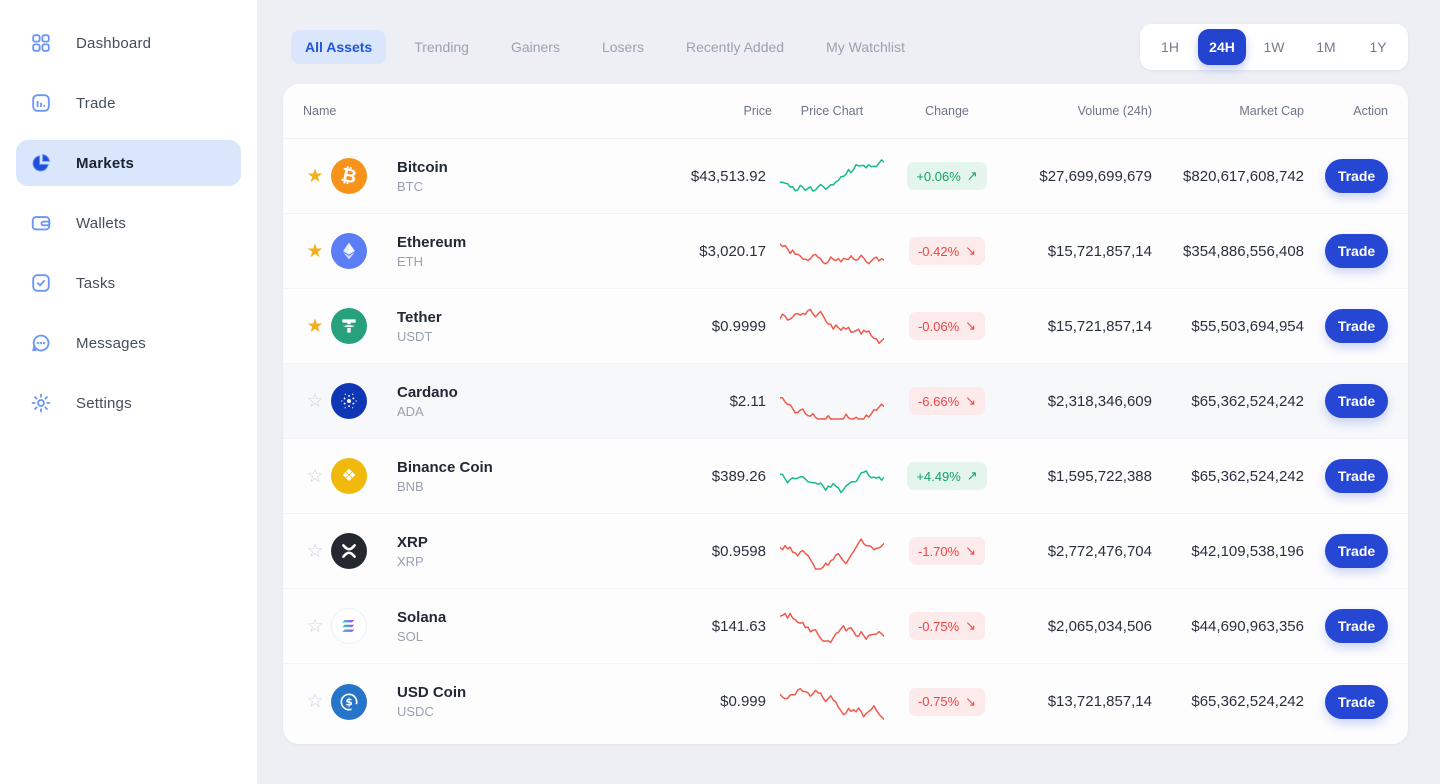 This screenshot has height=784, width=1440. Describe the element at coordinates (41, 43) in the screenshot. I see `dashboard-grid-icon` at that location.